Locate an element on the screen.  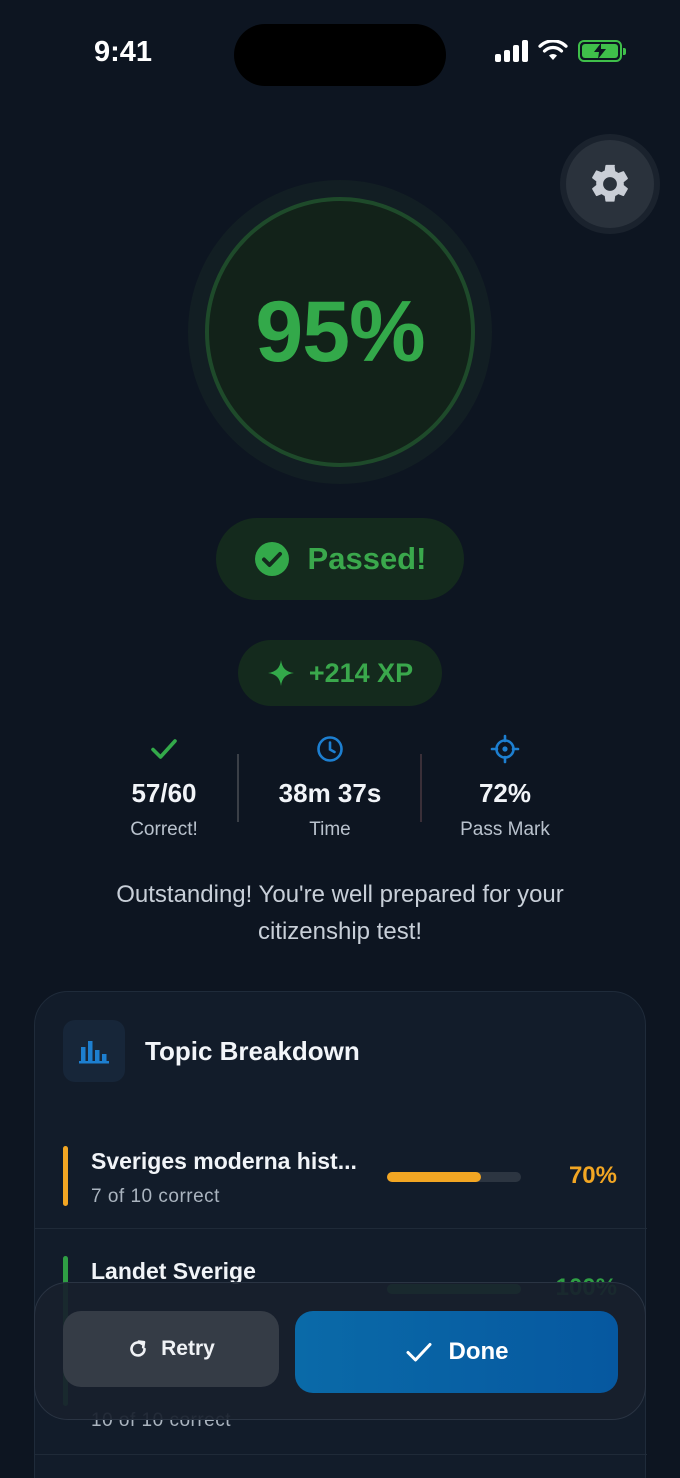
score-ring: 95% is located at coordinates (340, 332).